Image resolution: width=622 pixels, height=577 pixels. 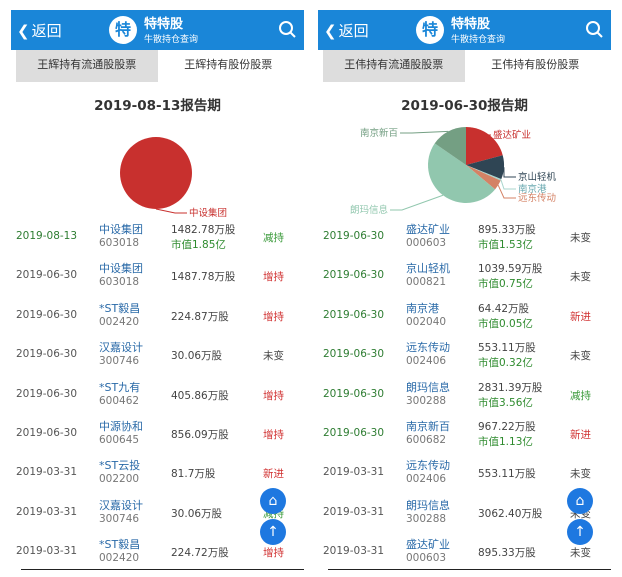 What do you see at coordinates (505, 245) in the screenshot?
I see `market-value: 市值1.53亿` at bounding box center [505, 245].